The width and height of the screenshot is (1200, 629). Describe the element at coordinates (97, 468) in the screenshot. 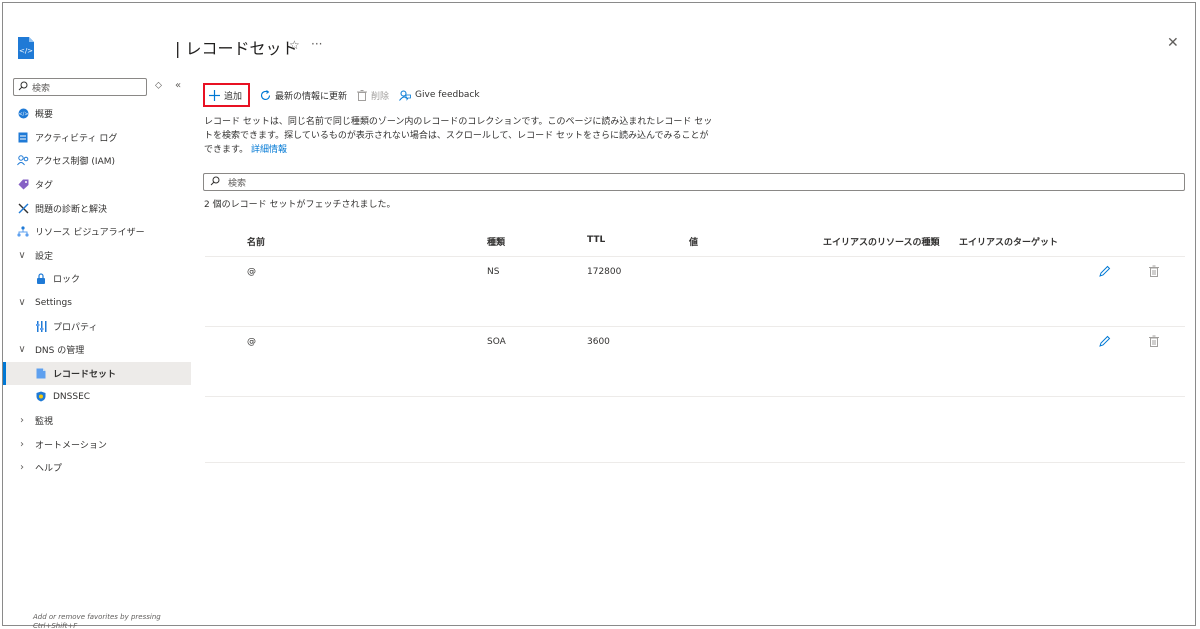

I see `sidebar-group-help: › ヘルプ` at that location.